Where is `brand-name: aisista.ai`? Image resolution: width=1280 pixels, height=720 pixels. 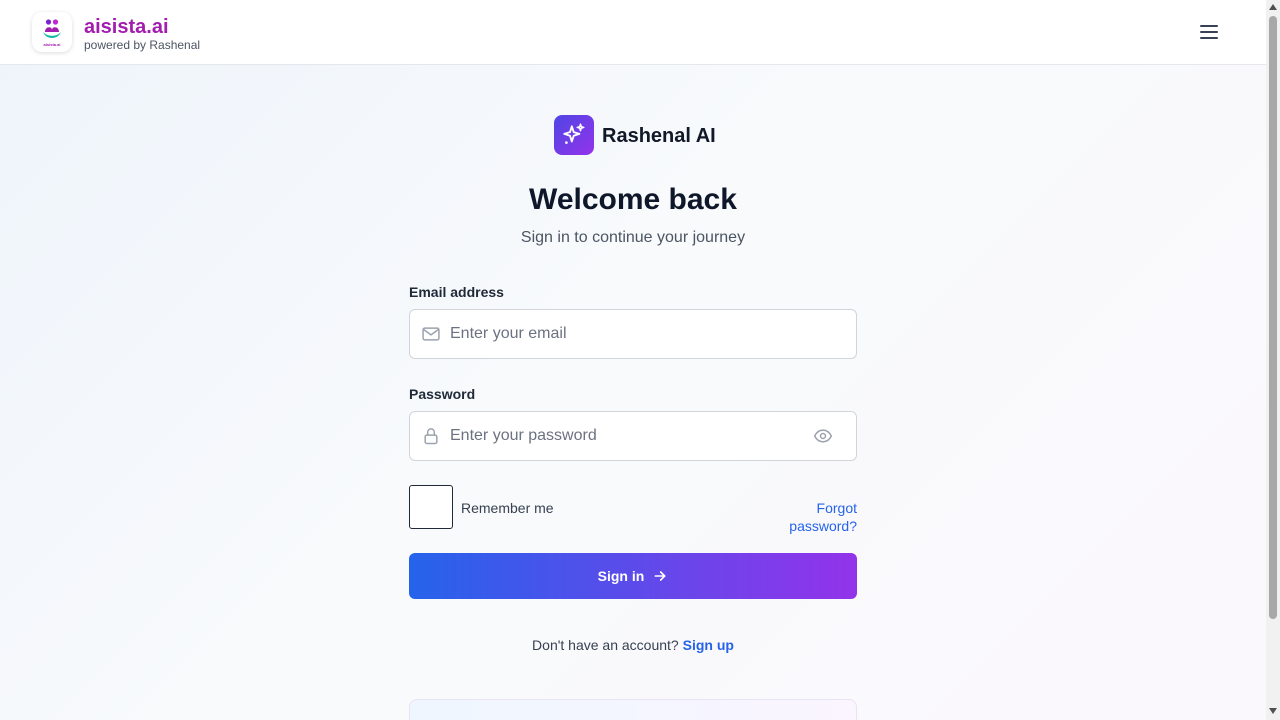 brand-name: aisista.ai is located at coordinates (126, 27).